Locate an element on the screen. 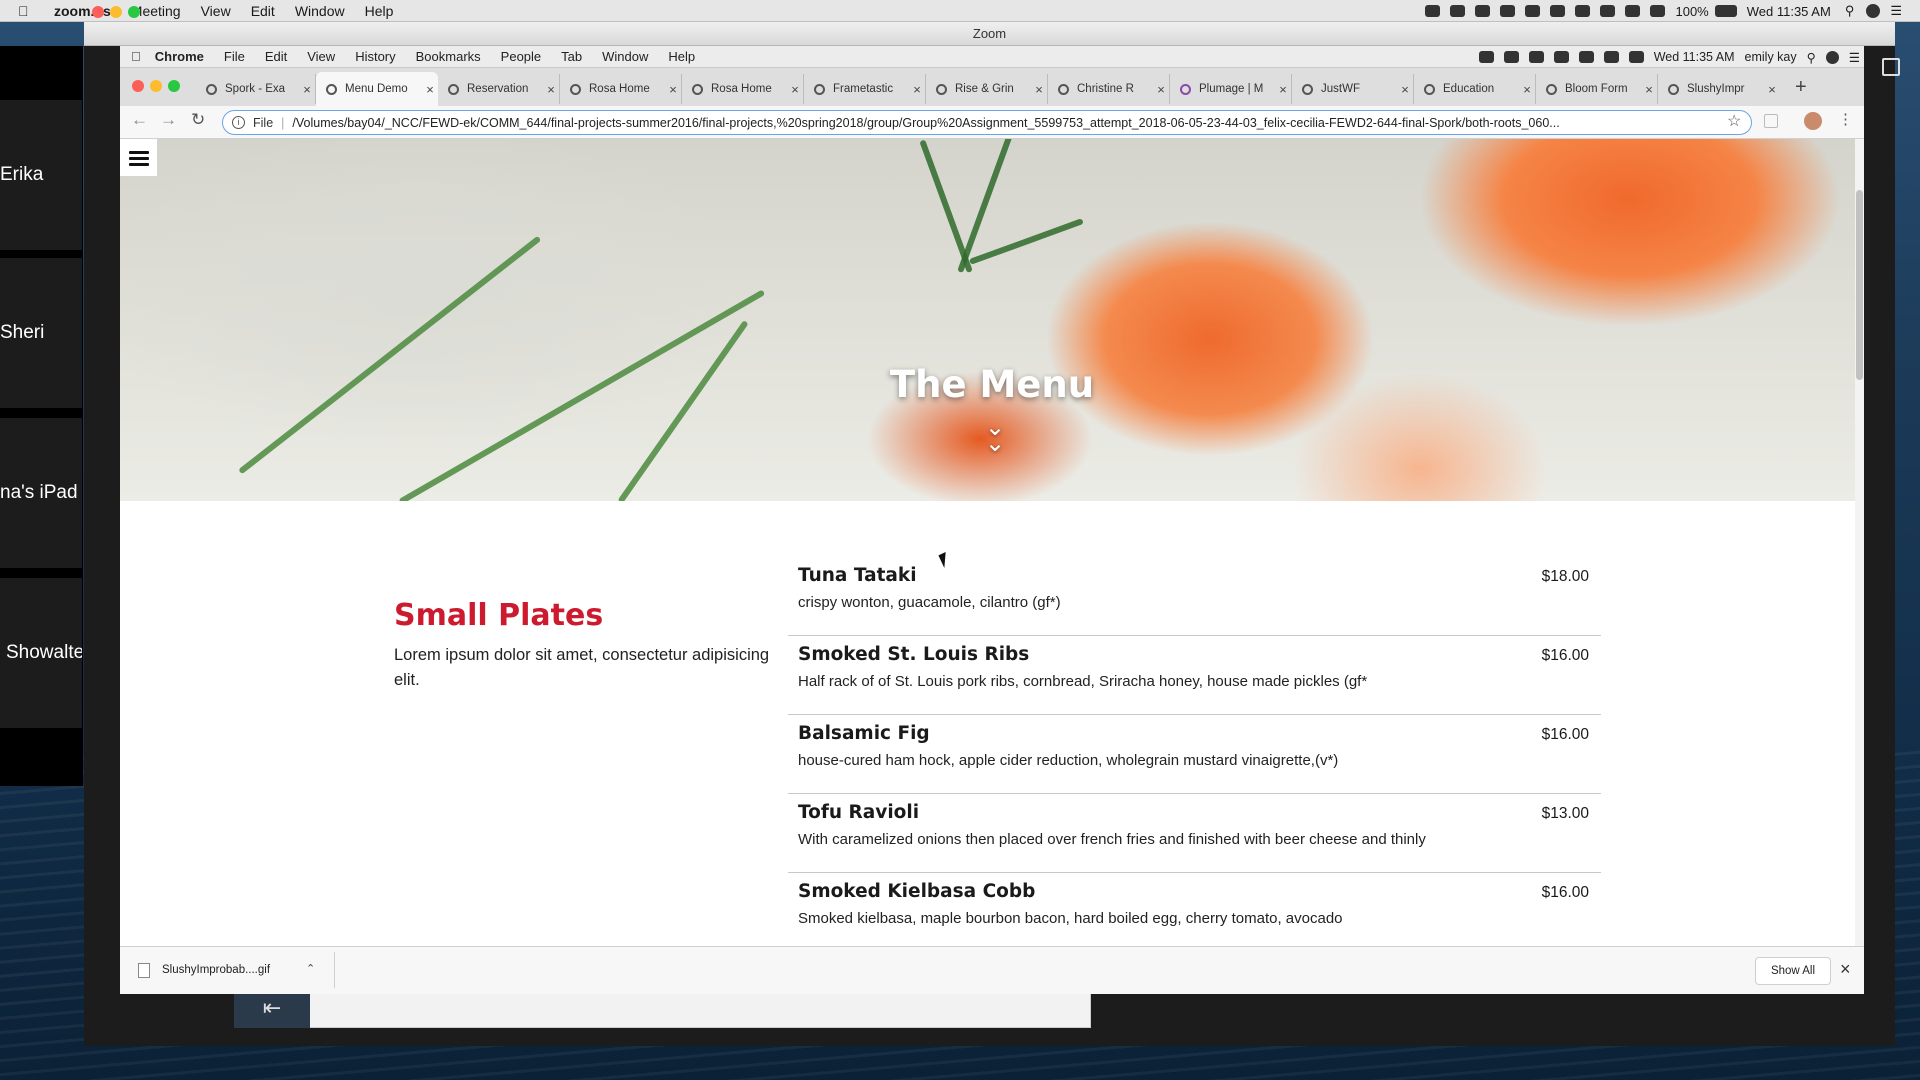  close-icon: × is located at coordinates (1845, 969).